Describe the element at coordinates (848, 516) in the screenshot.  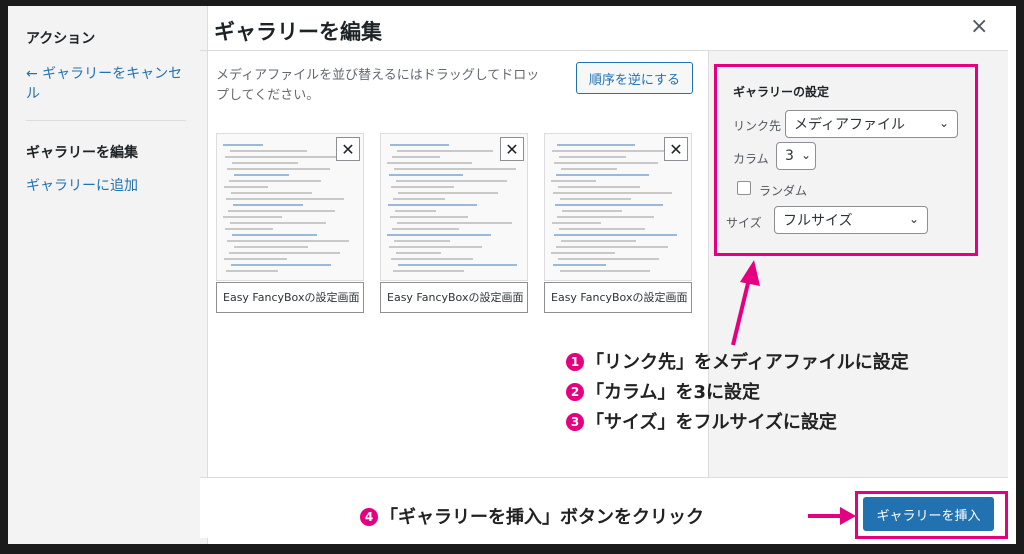
I see `arrowhead-insert` at that location.